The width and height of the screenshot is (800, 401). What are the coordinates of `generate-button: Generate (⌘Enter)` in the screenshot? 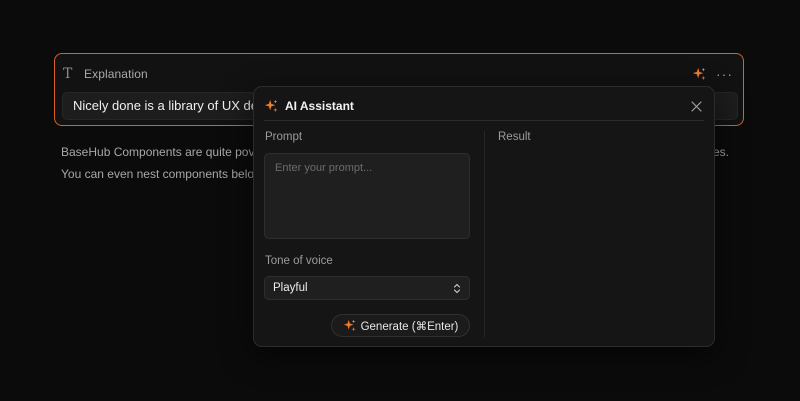 It's located at (400, 325).